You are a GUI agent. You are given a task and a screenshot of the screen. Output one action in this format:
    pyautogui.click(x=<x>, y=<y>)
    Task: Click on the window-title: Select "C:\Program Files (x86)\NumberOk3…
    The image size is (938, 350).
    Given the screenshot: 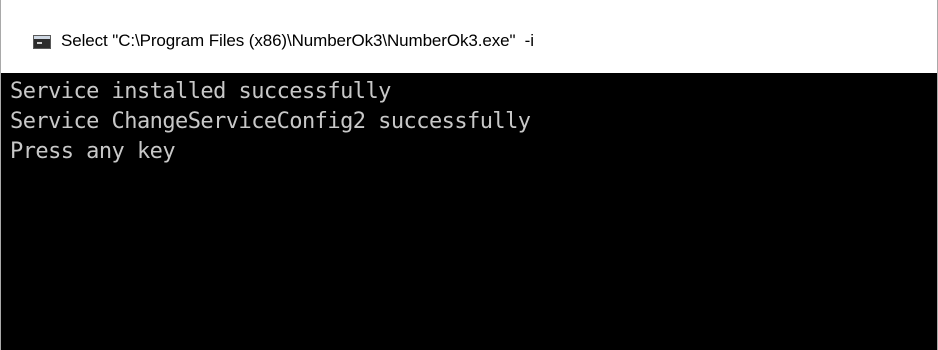 What is the action you would take?
    pyautogui.click(x=297, y=40)
    